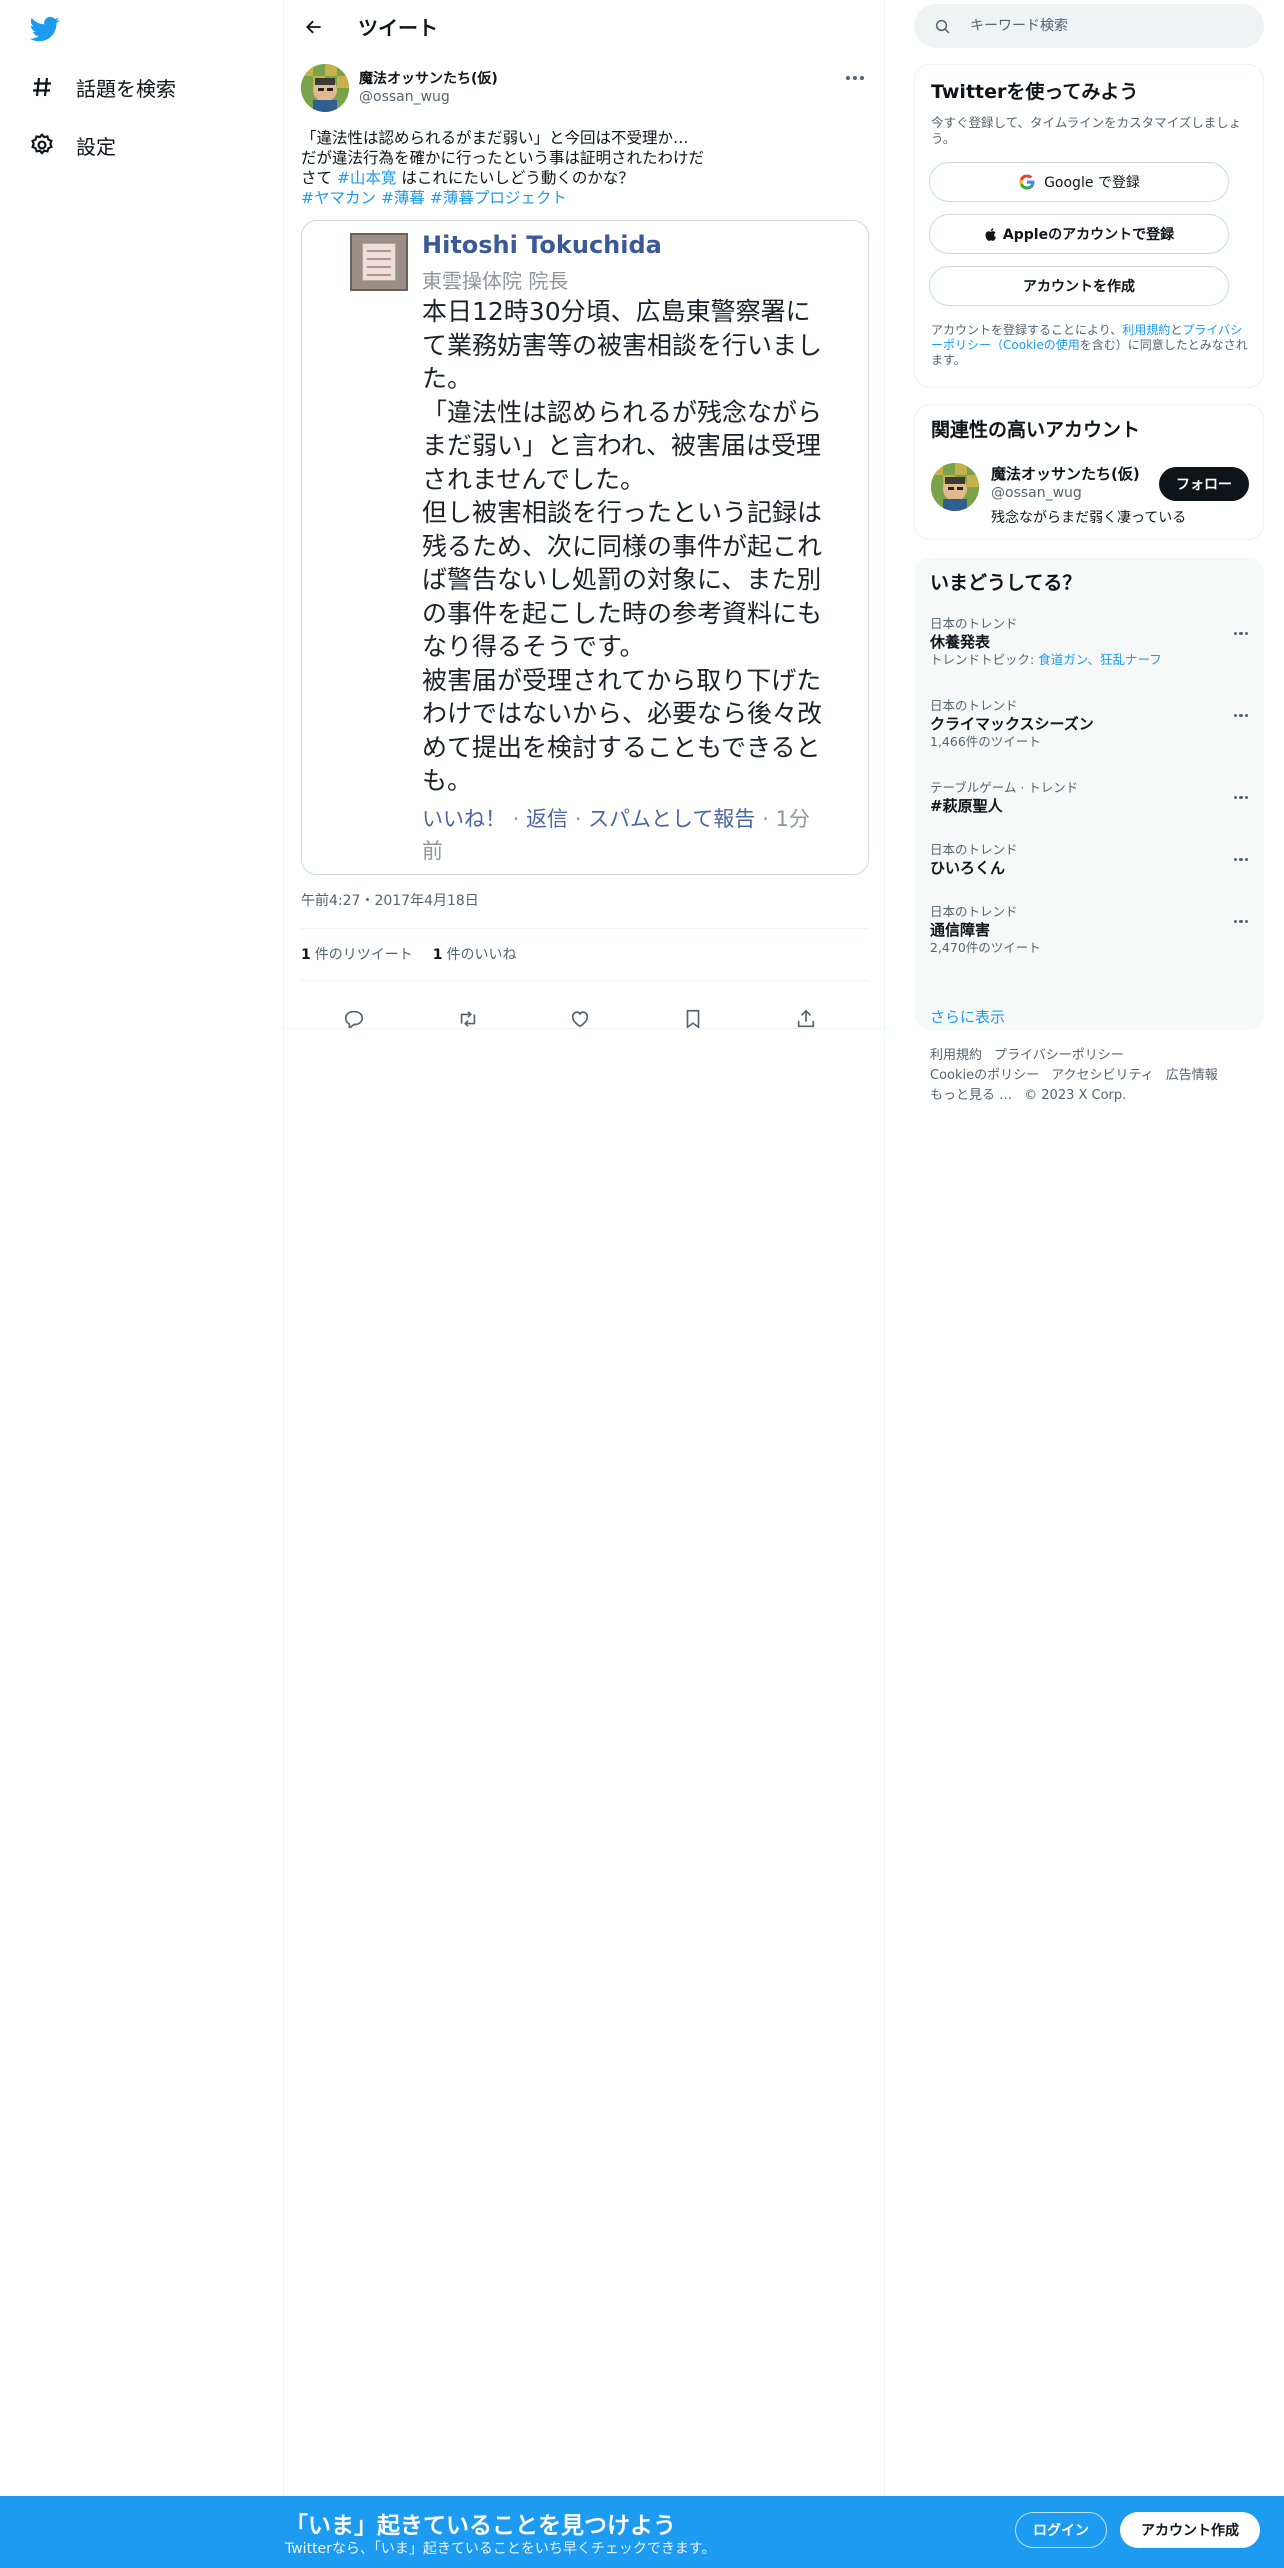 The image size is (1284, 2568). What do you see at coordinates (585, 198) in the screenshot?
I see `hashtag-row: #ヤマカン #薄暮 #薄暮プロジェクト` at bounding box center [585, 198].